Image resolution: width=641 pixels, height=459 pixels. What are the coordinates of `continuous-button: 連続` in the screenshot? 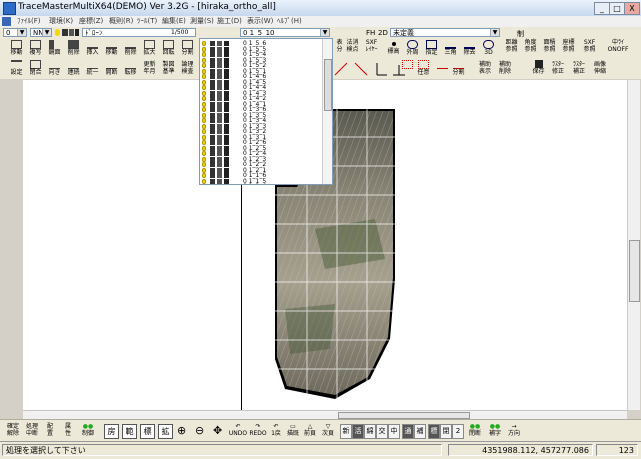 It's located at (73, 70).